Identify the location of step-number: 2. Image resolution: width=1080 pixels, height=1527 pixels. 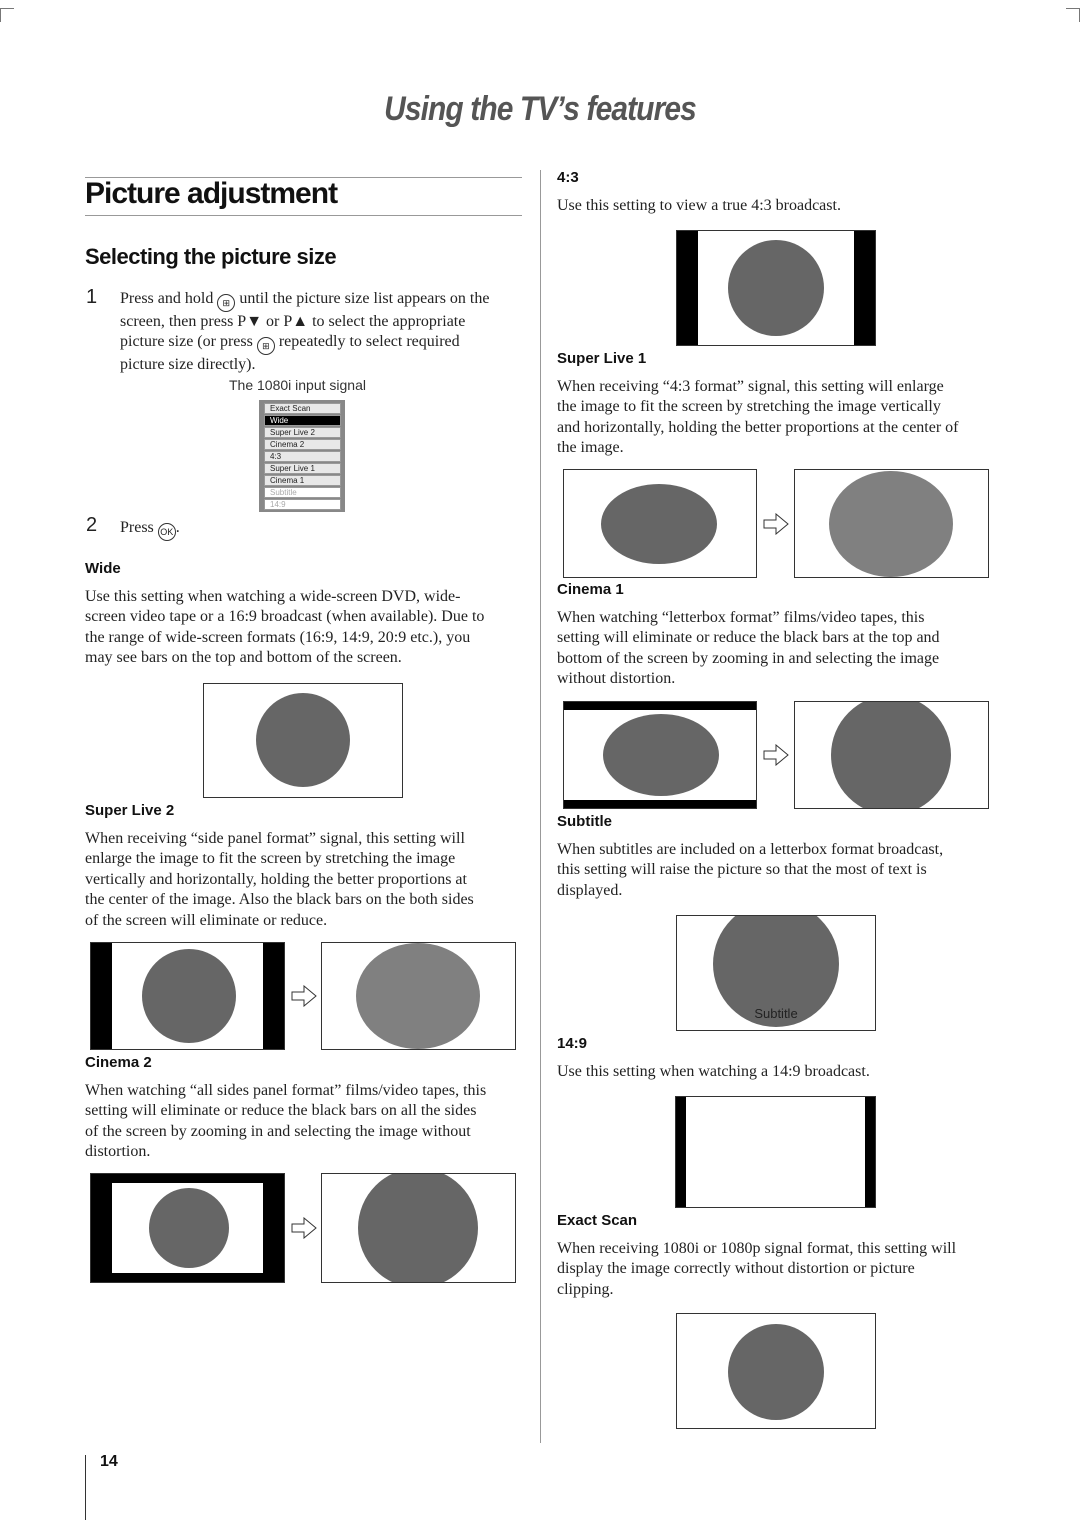
(92, 525).